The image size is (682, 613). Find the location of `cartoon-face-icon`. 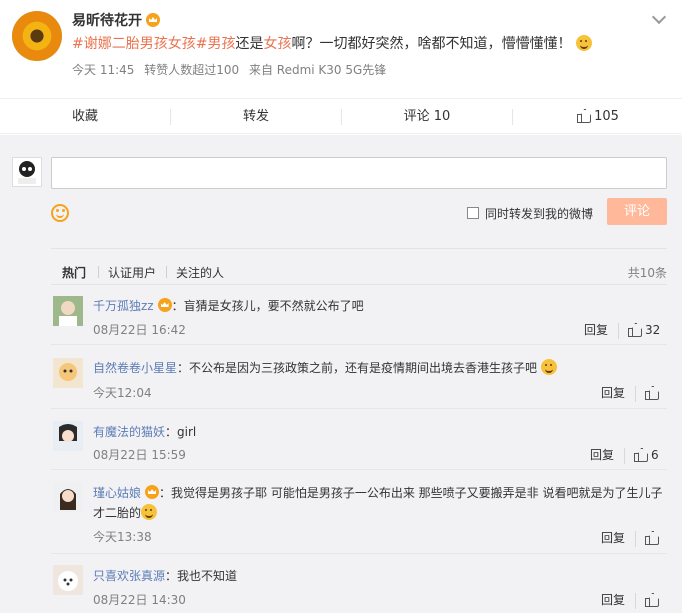

cartoon-face-icon is located at coordinates (27, 172).